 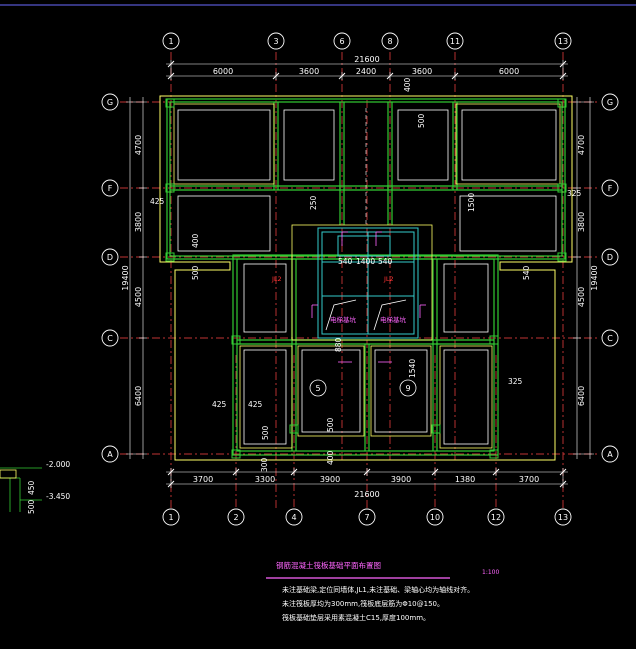 What do you see at coordinates (138, 145) in the screenshot?
I see `dim-left-1: 4700` at bounding box center [138, 145].